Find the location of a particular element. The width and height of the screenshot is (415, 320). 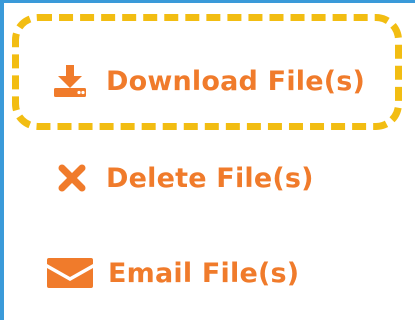

download-icon is located at coordinates (70, 81).